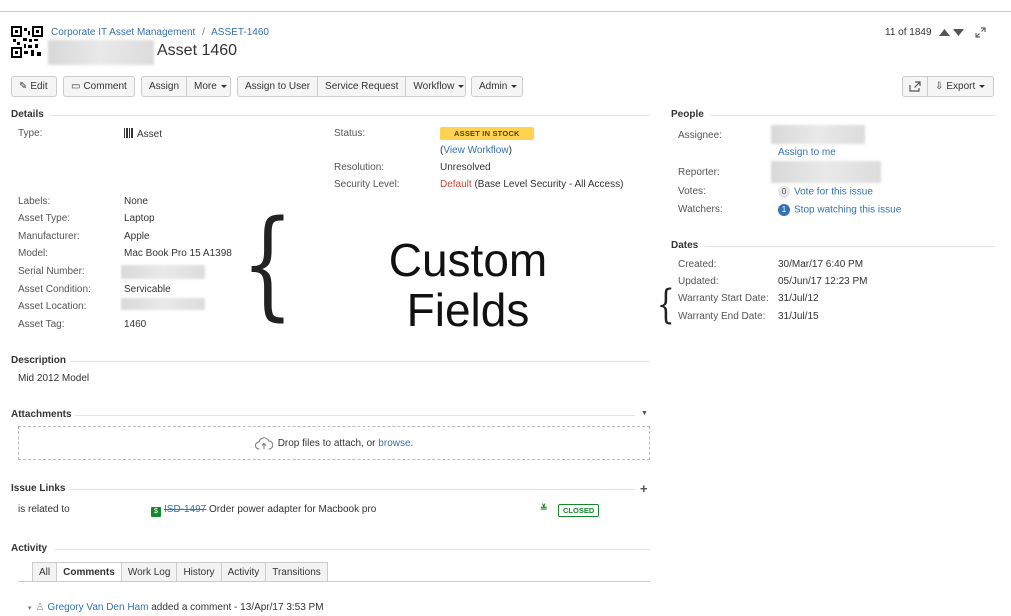 The image size is (1011, 616). Describe the element at coordinates (45, 571) in the screenshot. I see `tab-all: All` at that location.